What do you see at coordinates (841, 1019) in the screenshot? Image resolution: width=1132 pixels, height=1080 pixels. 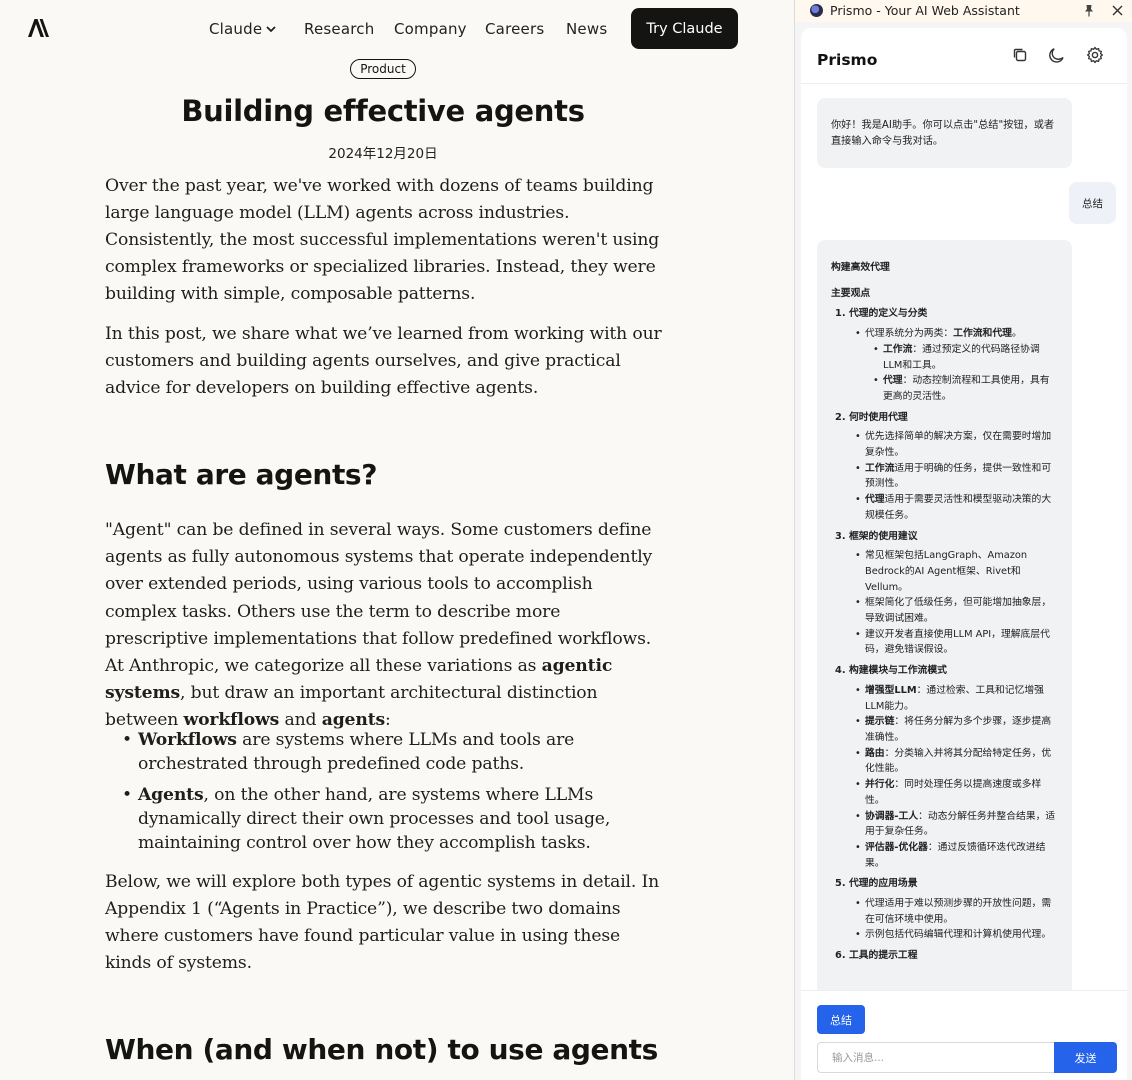 I see `summarize-button: 总结` at bounding box center [841, 1019].